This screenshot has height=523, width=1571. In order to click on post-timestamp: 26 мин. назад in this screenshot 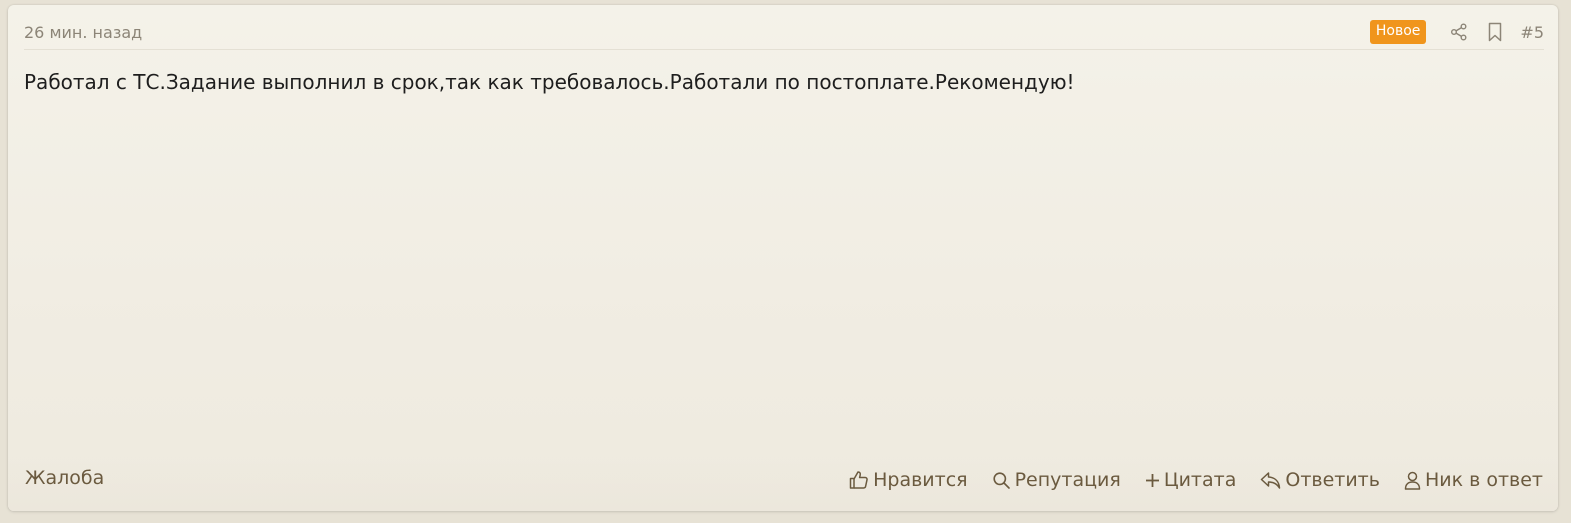, I will do `click(83, 32)`.